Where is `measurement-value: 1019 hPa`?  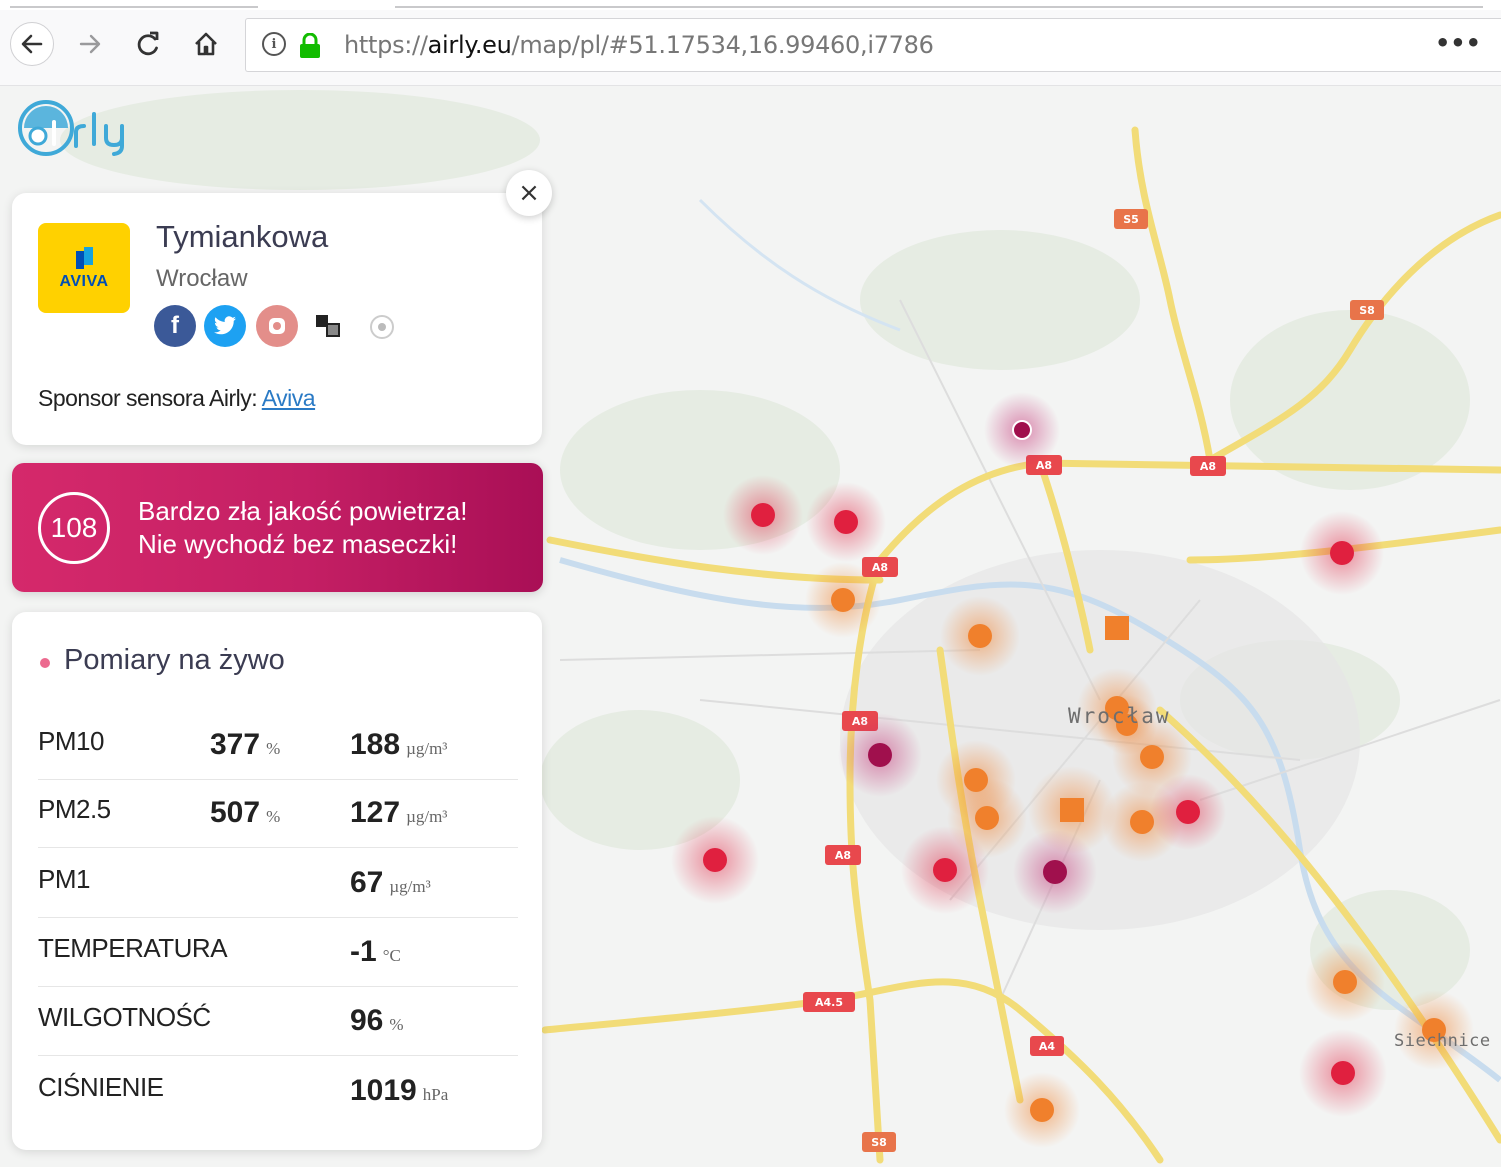 measurement-value: 1019 hPa is located at coordinates (399, 1090).